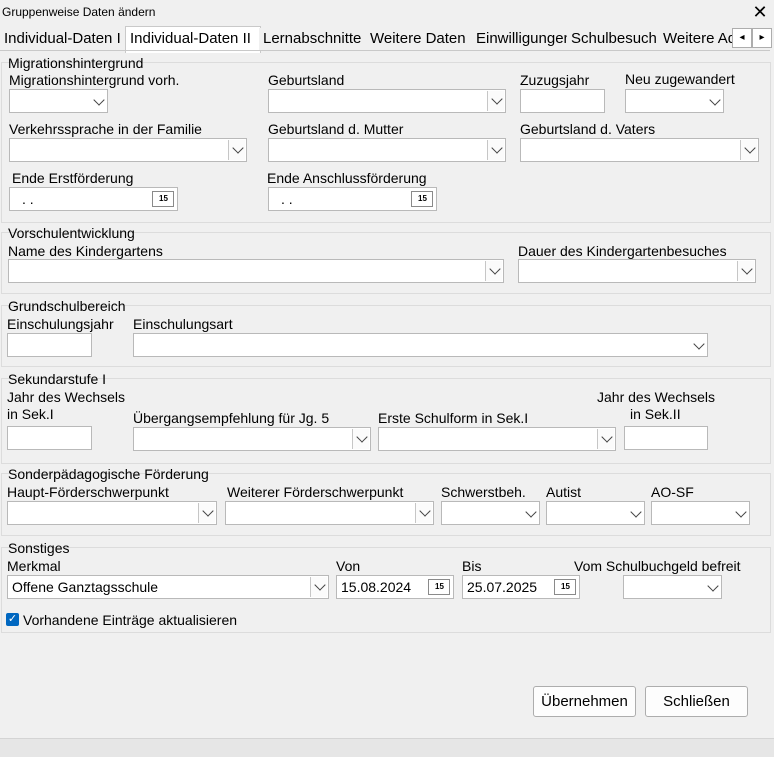 This screenshot has width=774, height=757. Describe the element at coordinates (336, 129) in the screenshot. I see `label-geburtsland-mutter: Geburtsland d. Mutter` at that location.